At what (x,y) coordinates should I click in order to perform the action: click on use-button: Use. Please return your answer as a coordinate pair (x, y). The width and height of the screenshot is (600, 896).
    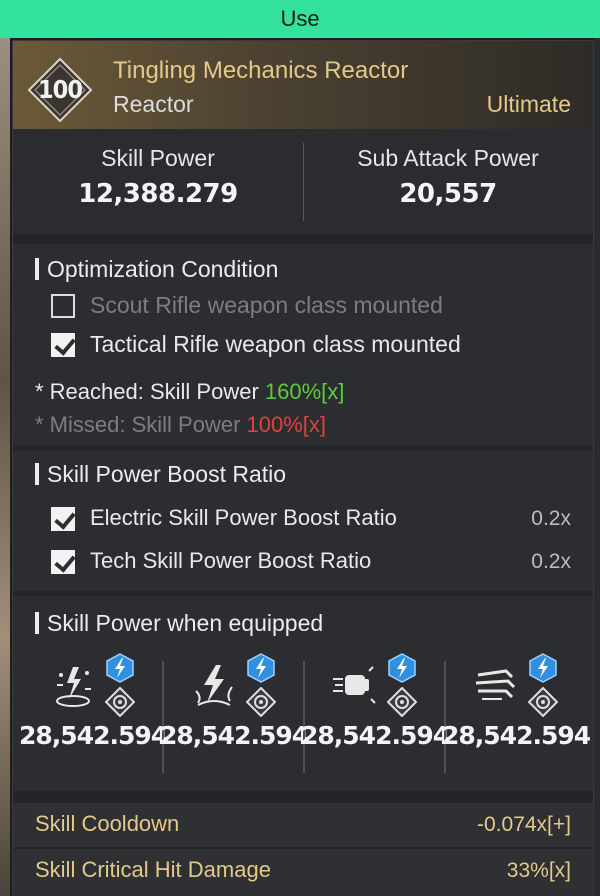
    Looking at the image, I should click on (300, 19).